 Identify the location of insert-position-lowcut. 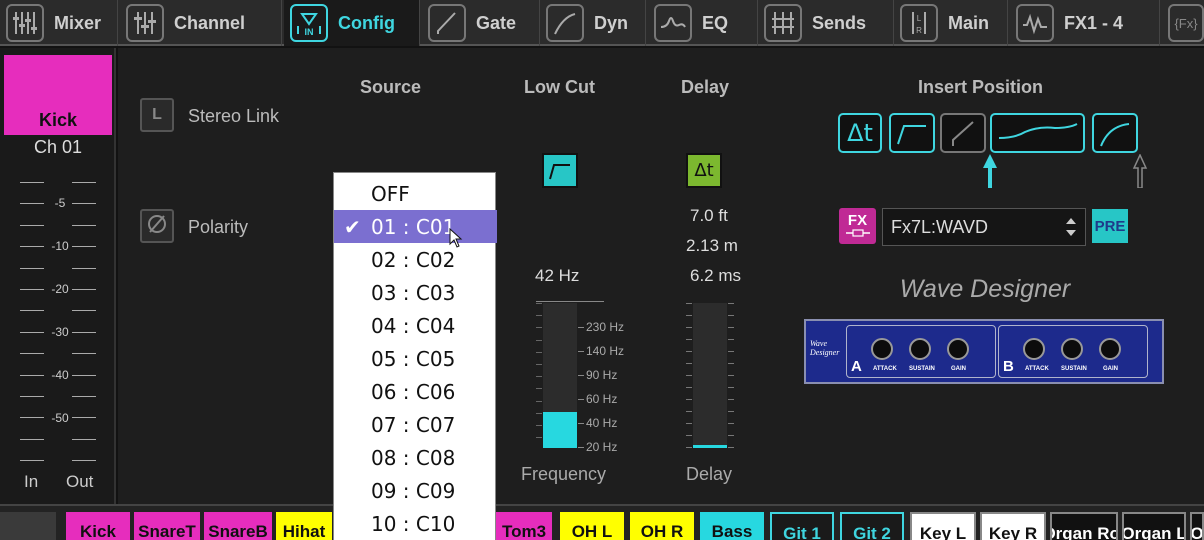
(912, 133).